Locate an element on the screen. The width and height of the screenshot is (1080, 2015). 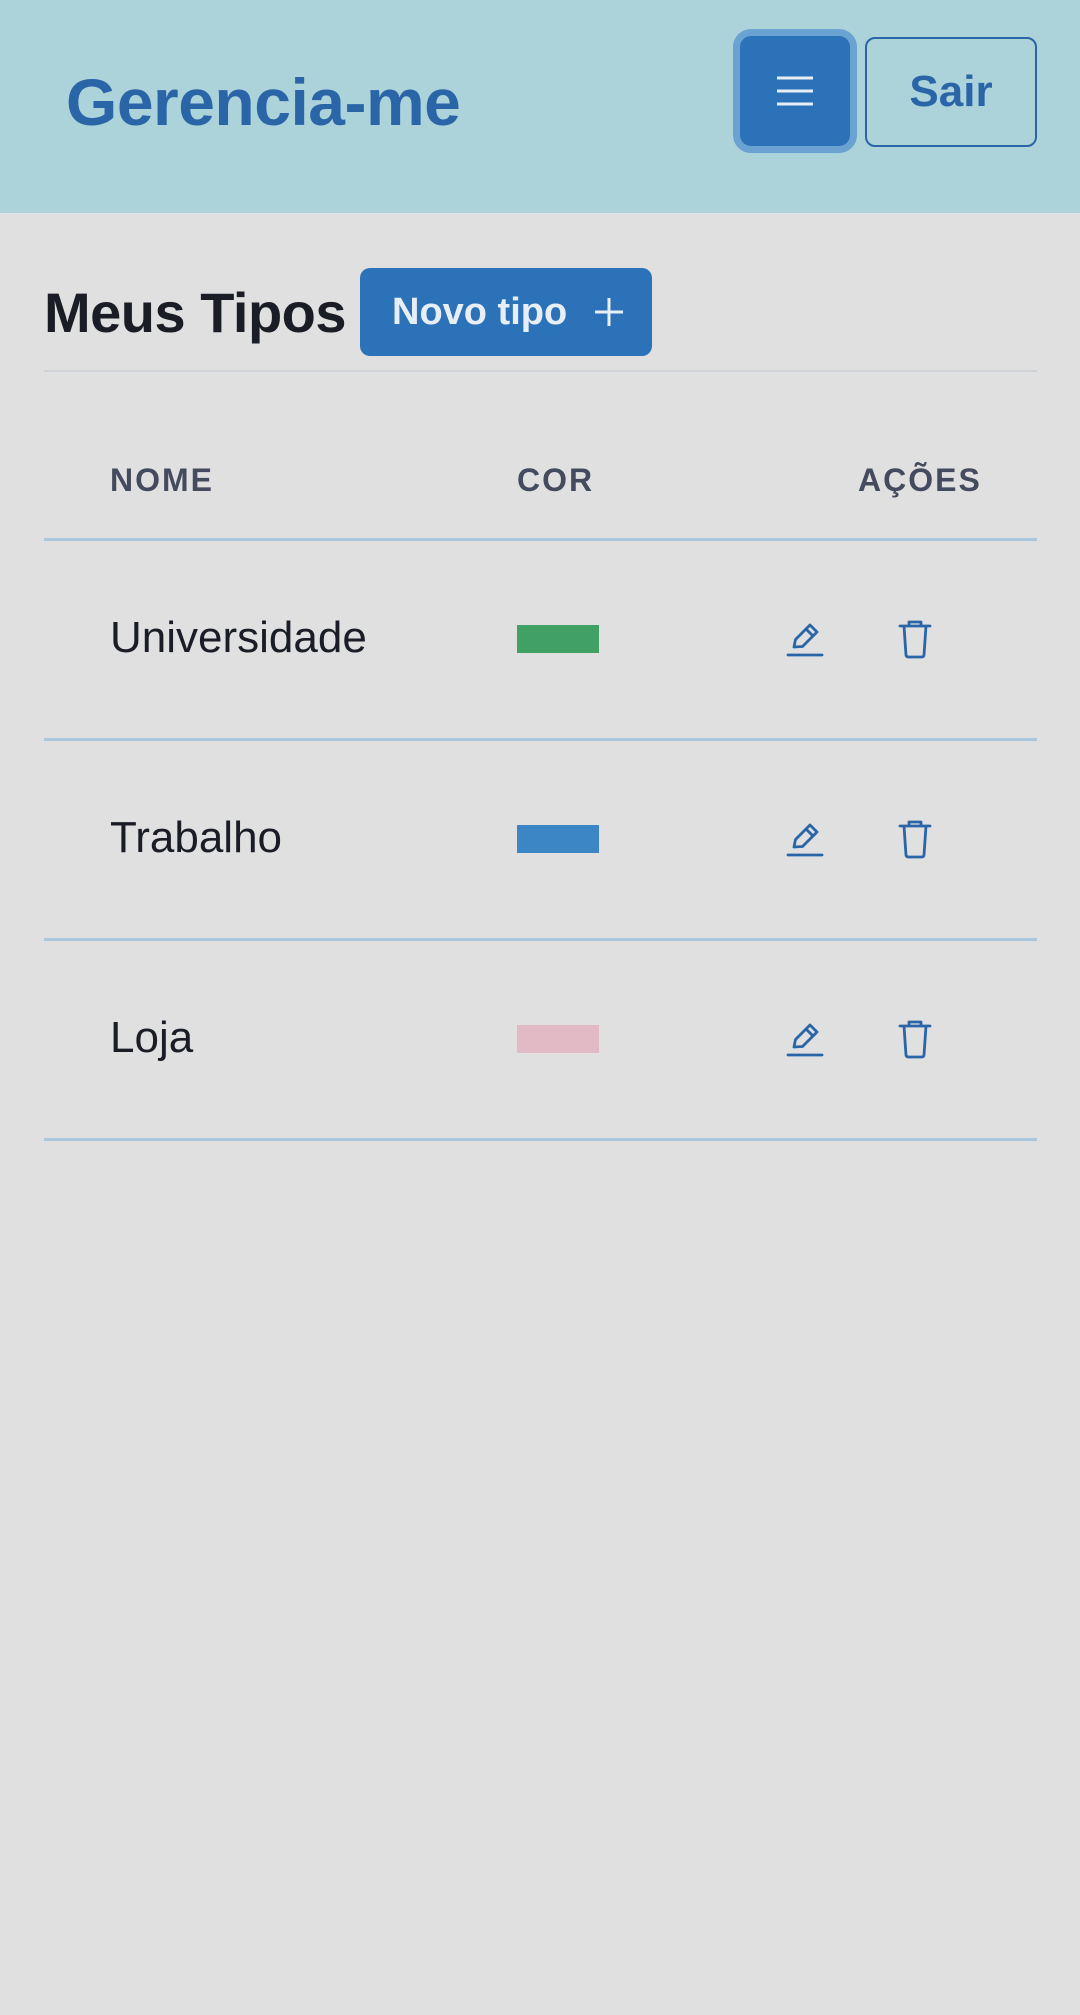
new-type-button-label: Novo tipo is located at coordinates (480, 311).